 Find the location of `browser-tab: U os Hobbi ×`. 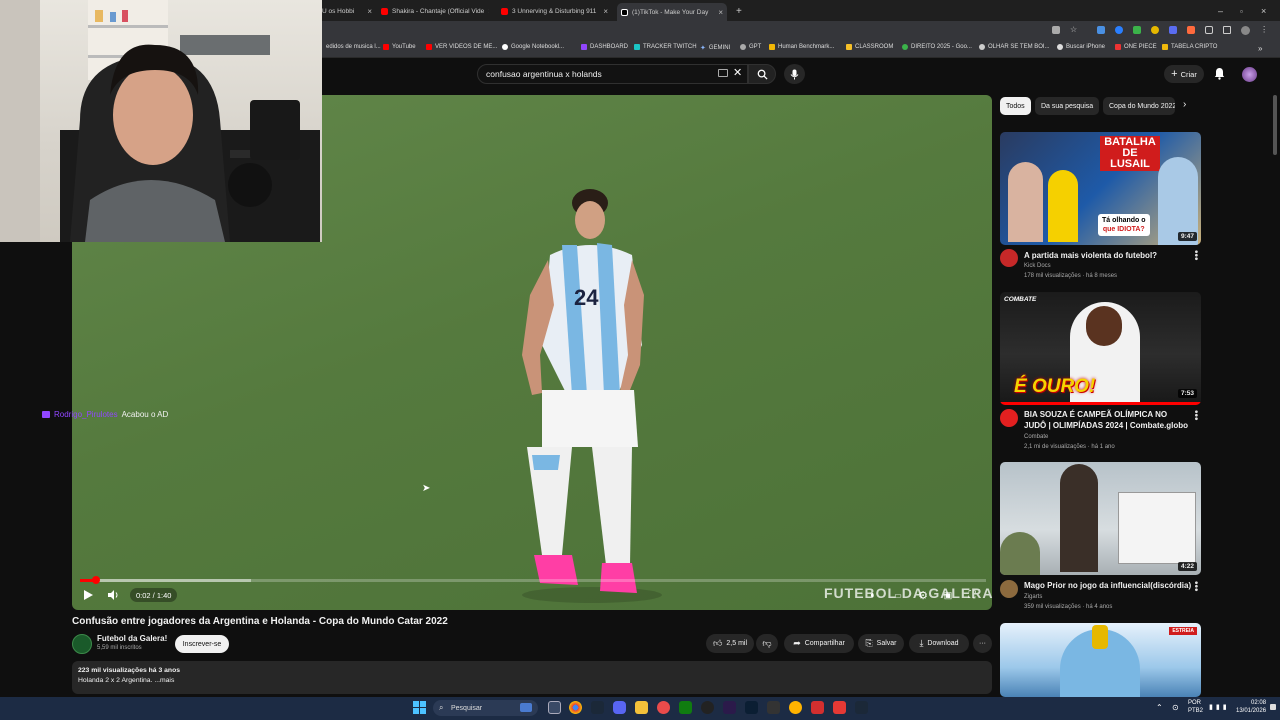

browser-tab: U os Hobbi × is located at coordinates (347, 11).